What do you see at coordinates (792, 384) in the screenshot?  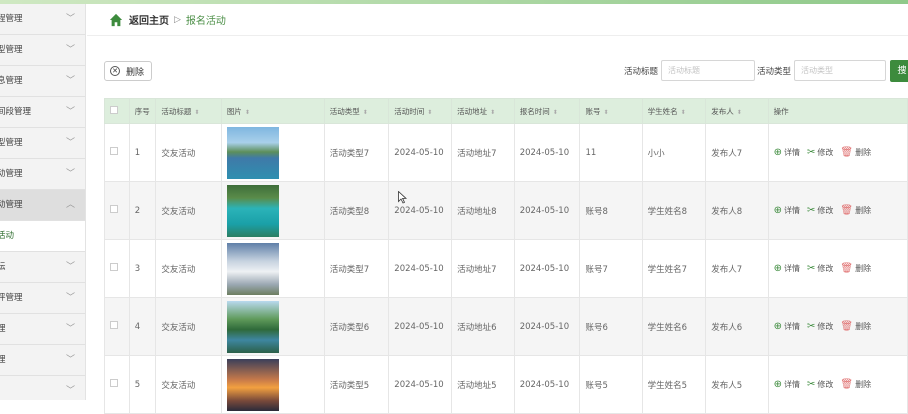 I see `detail-button-label: 详情` at bounding box center [792, 384].